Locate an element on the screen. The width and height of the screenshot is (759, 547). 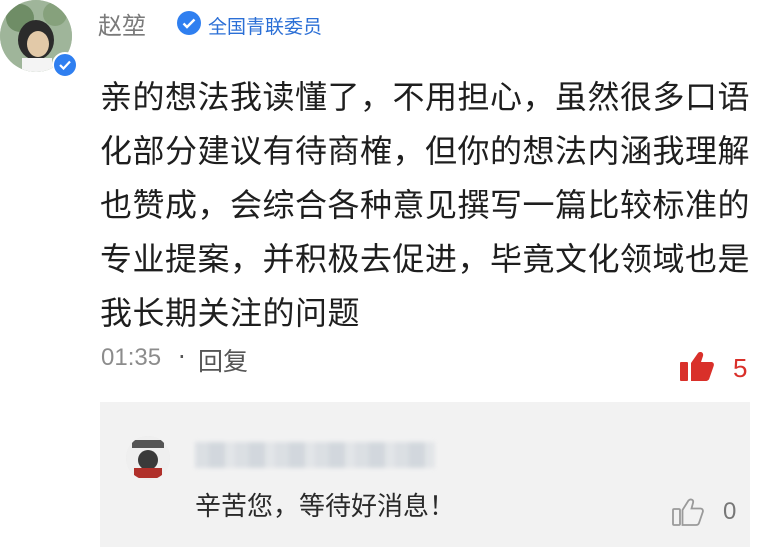
reply-avatar-image is located at coordinates (148, 458).